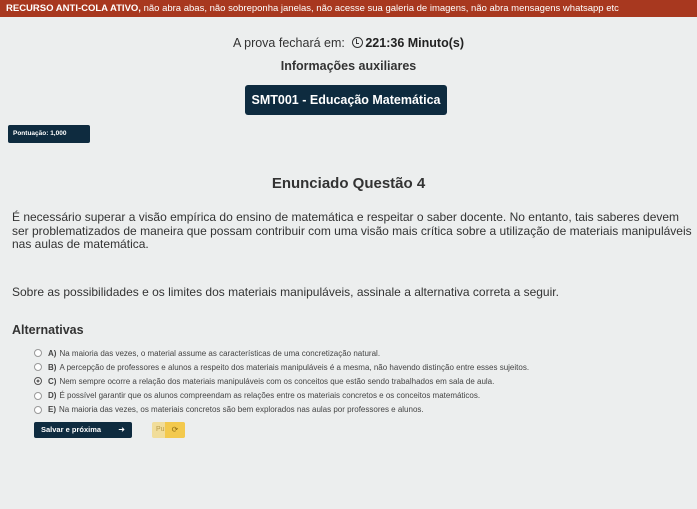 The width and height of the screenshot is (697, 509). Describe the element at coordinates (175, 430) in the screenshot. I see `skip-icon: ⟳` at that location.